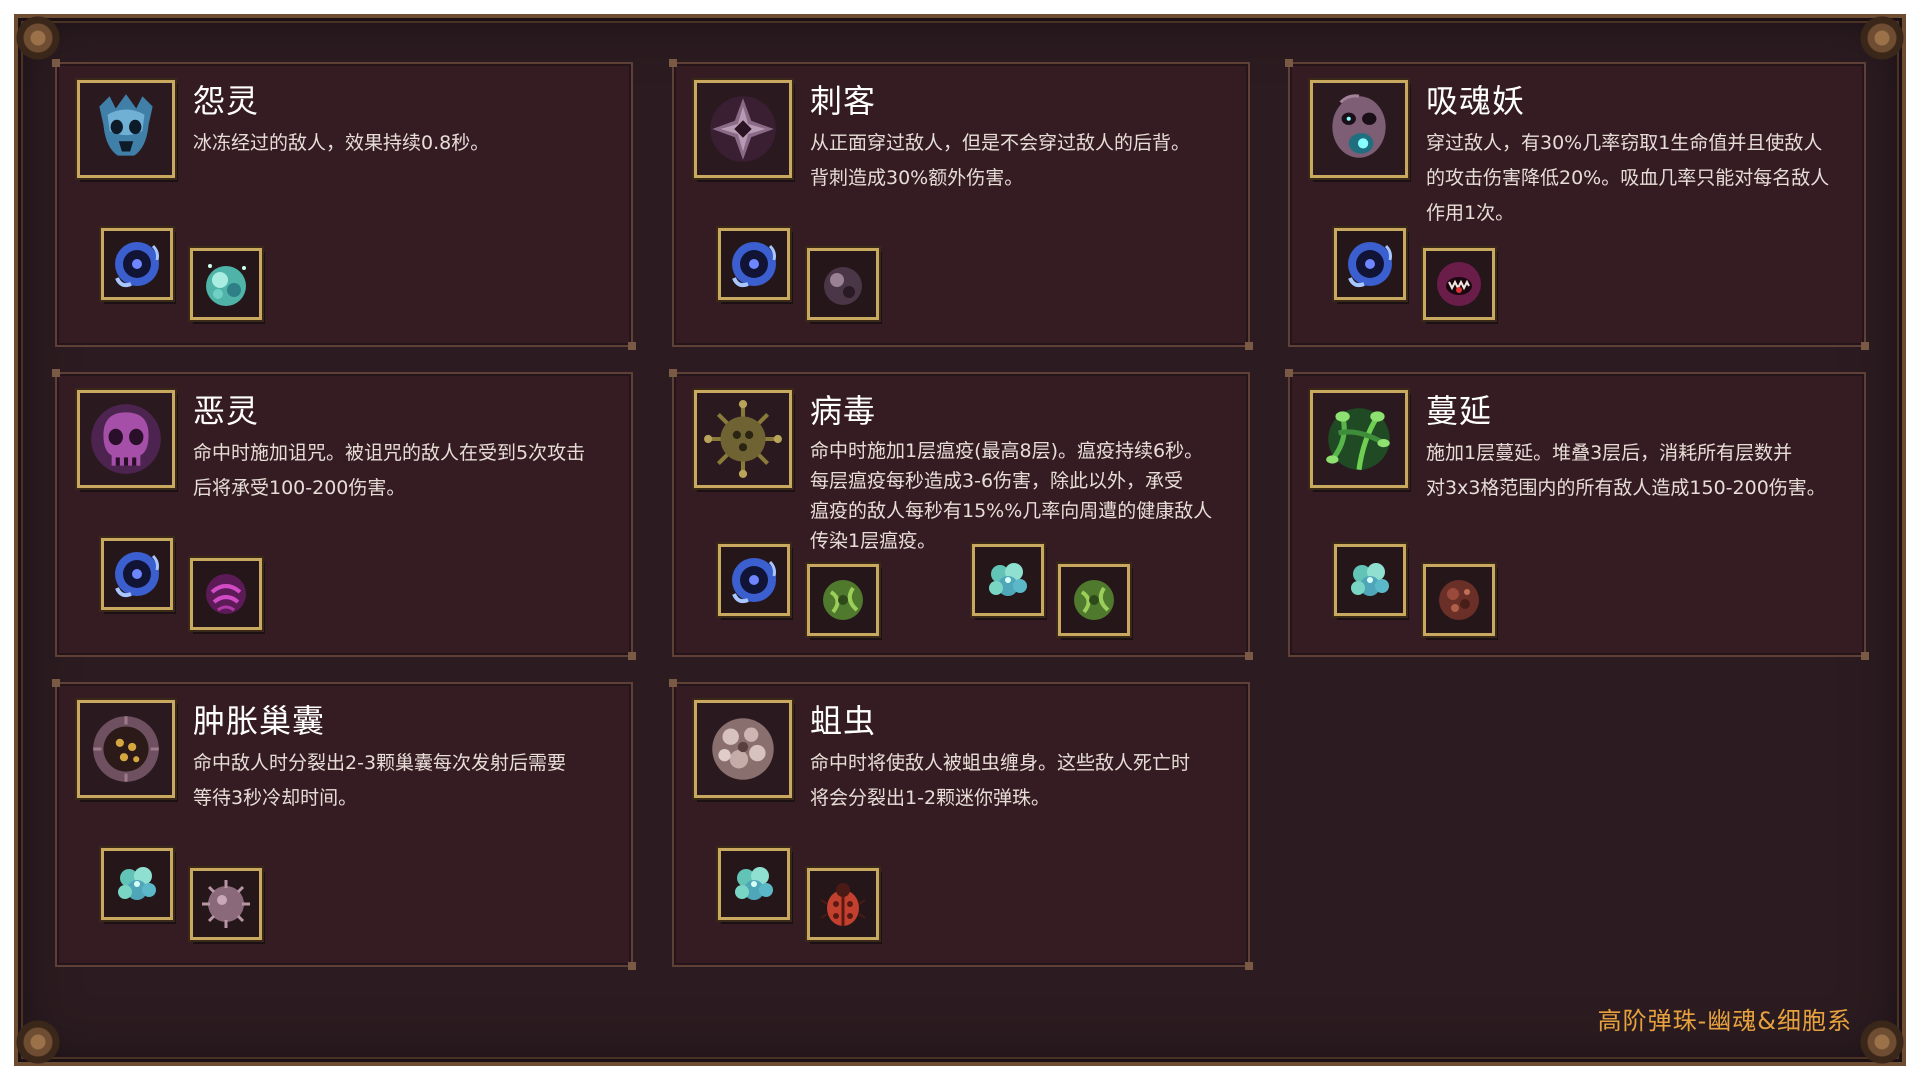 The width and height of the screenshot is (1920, 1080). Describe the element at coordinates (226, 101) in the screenshot. I see `card-title: 怨灵` at that location.